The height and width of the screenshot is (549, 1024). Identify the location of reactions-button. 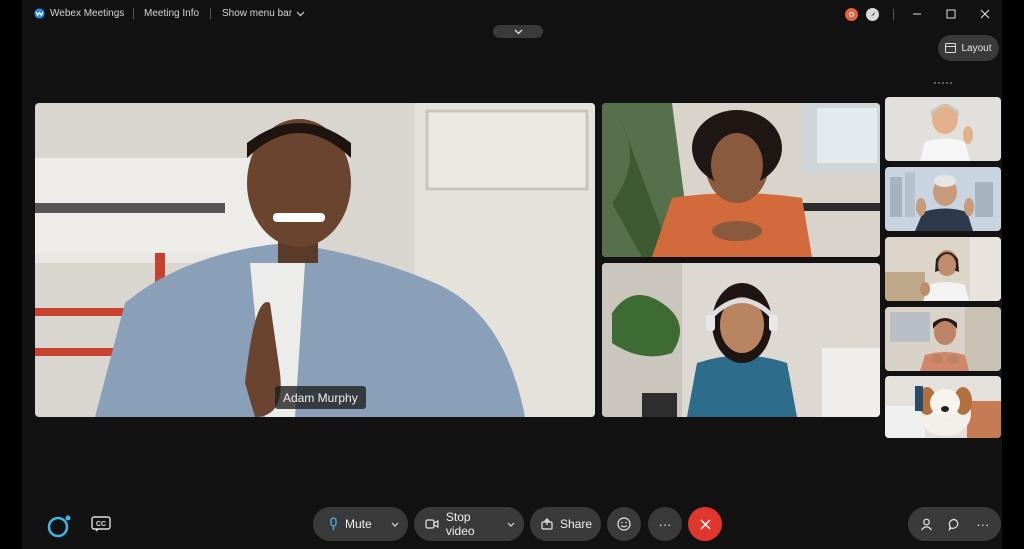
(624, 524).